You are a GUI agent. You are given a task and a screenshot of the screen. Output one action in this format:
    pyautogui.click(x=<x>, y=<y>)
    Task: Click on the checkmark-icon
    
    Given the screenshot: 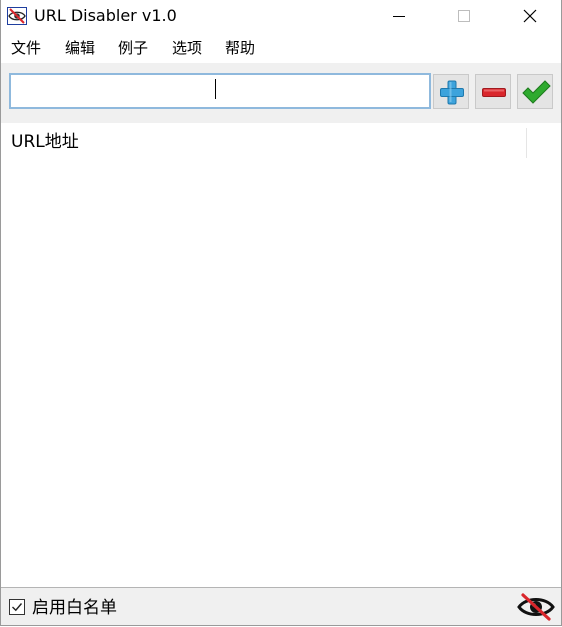 What is the action you would take?
    pyautogui.click(x=536, y=92)
    